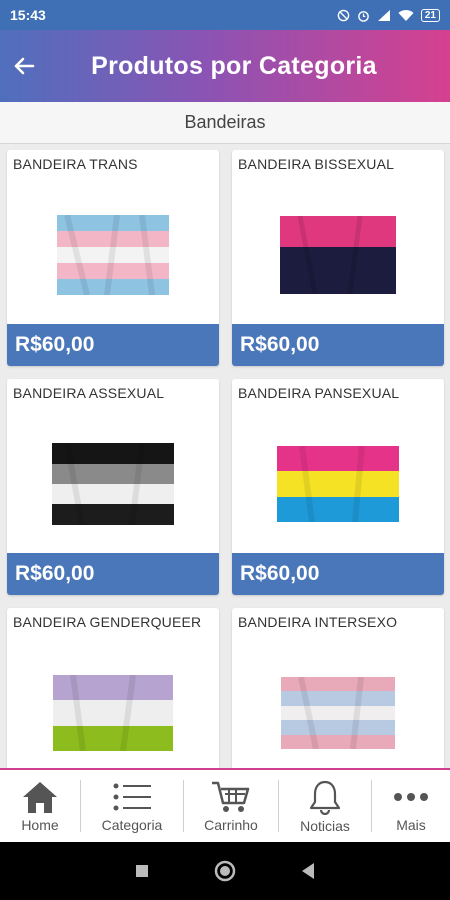 This screenshot has height=900, width=450. I want to click on trans-flag-image, so click(113, 255).